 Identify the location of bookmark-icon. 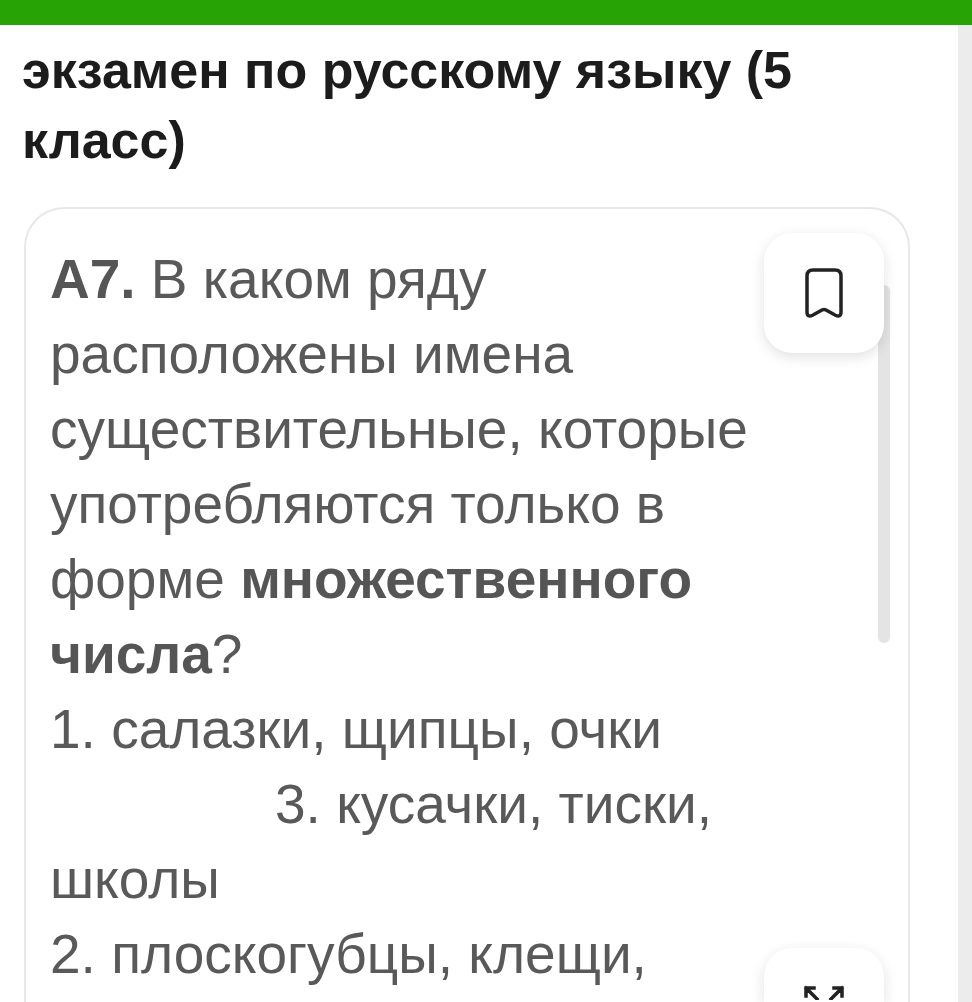
(824, 293).